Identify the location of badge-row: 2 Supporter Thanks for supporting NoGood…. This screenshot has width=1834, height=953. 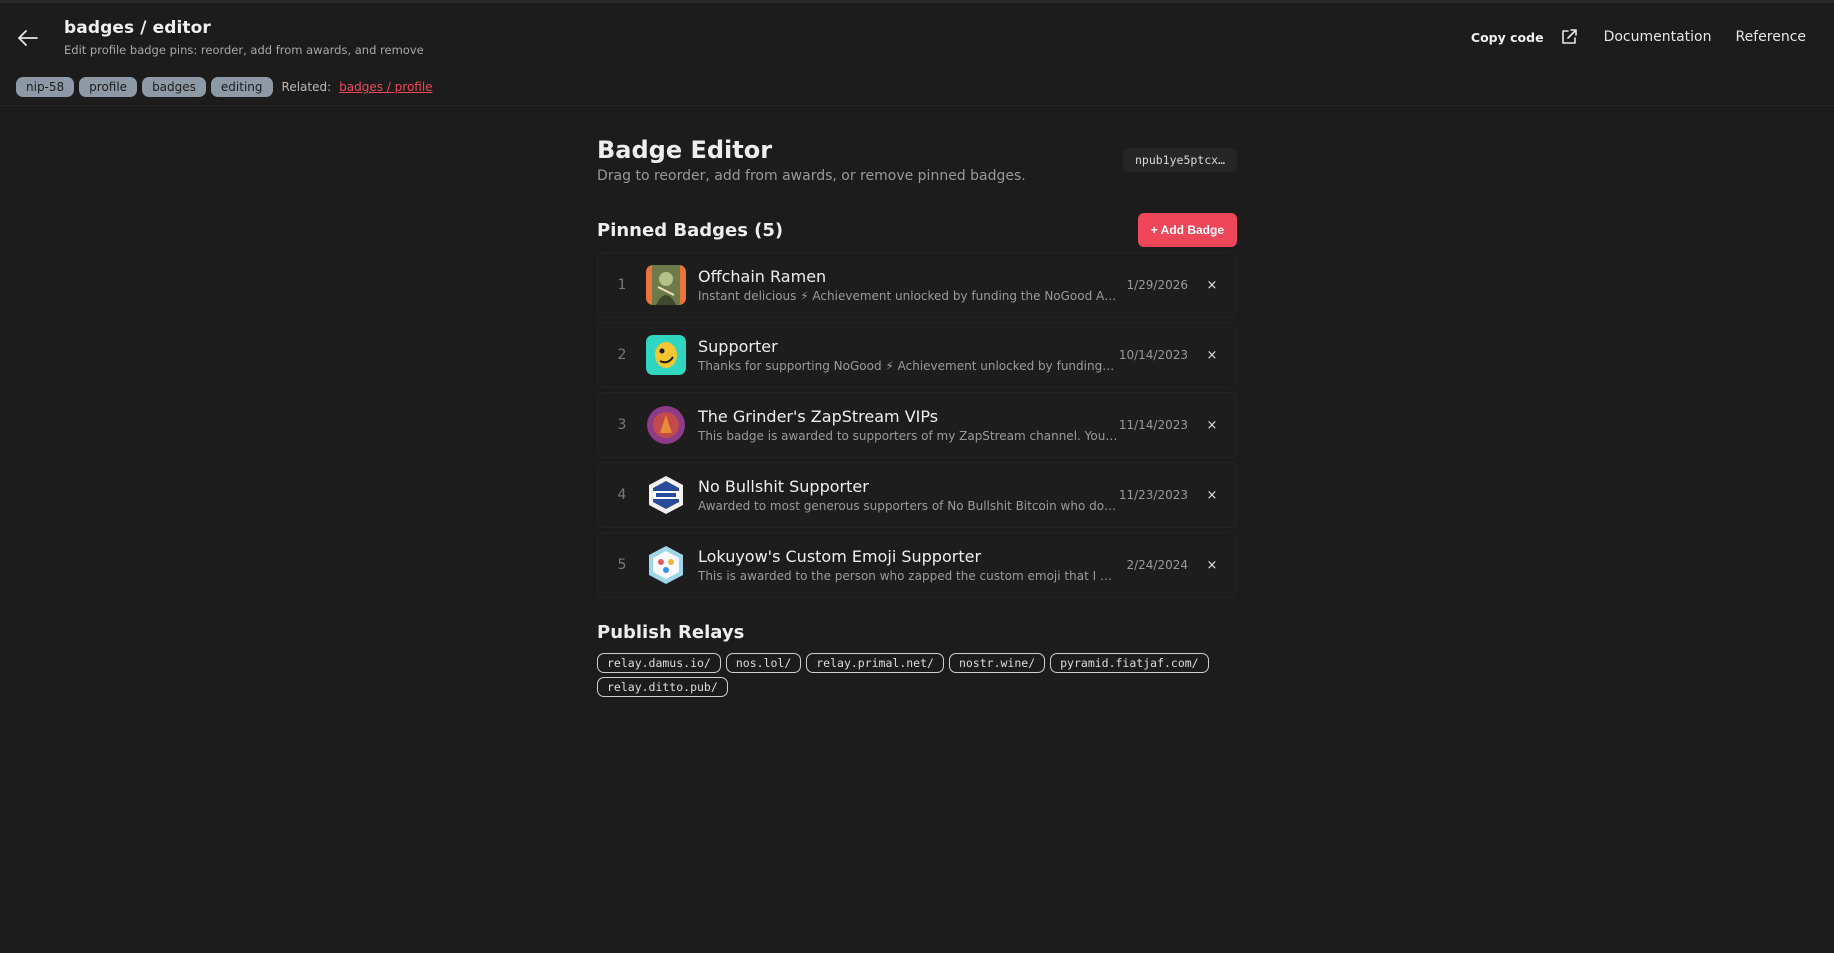
(917, 355).